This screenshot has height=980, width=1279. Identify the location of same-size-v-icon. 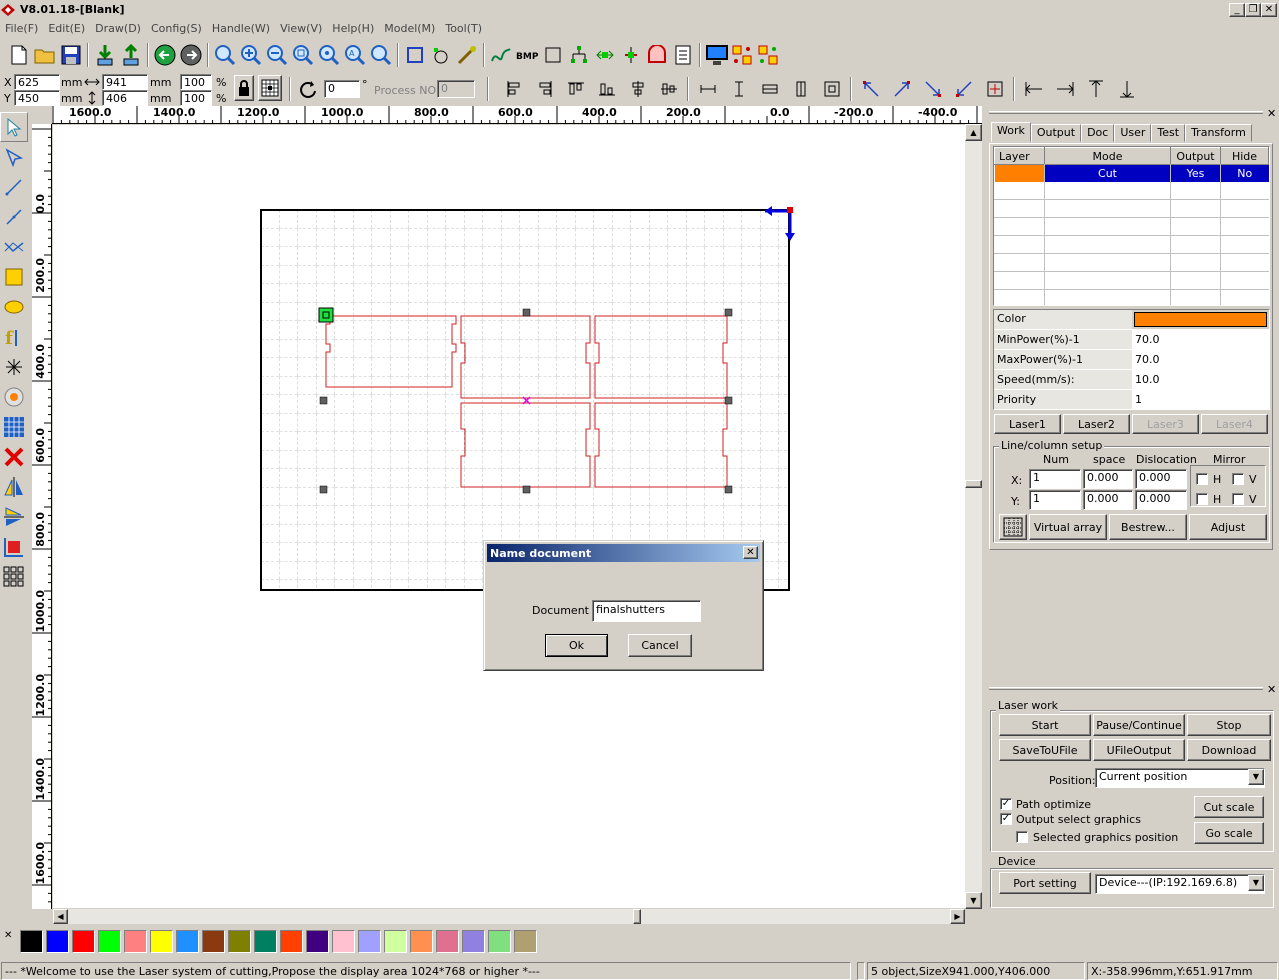
(800, 89).